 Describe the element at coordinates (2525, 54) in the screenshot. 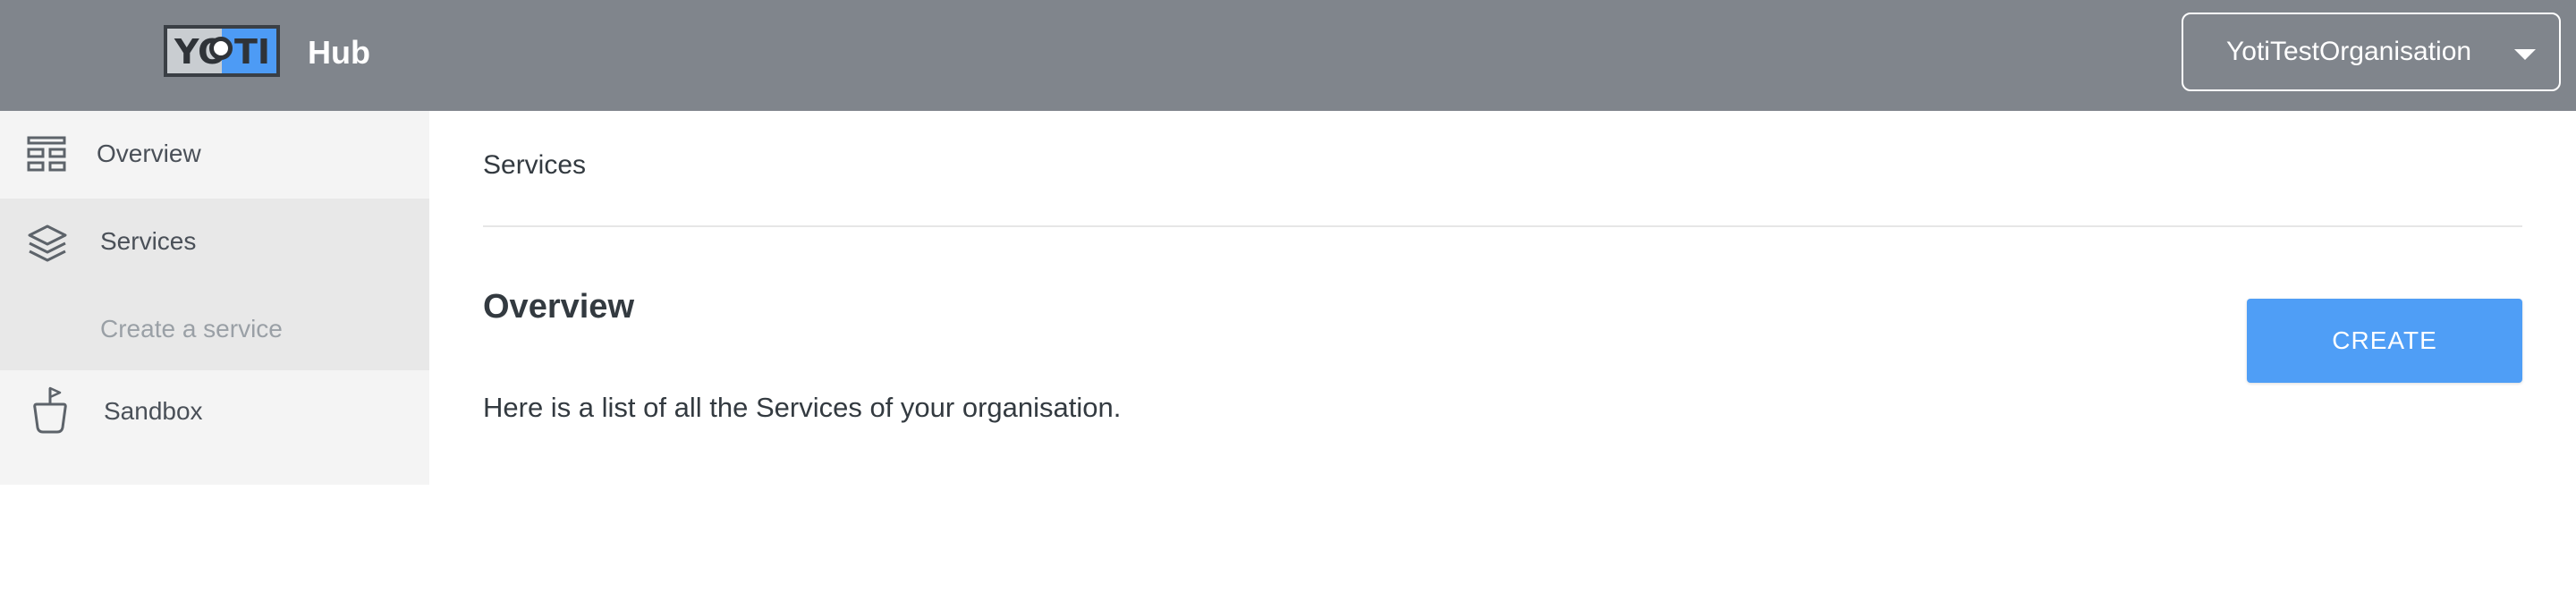

I see `caret-down-icon` at that location.